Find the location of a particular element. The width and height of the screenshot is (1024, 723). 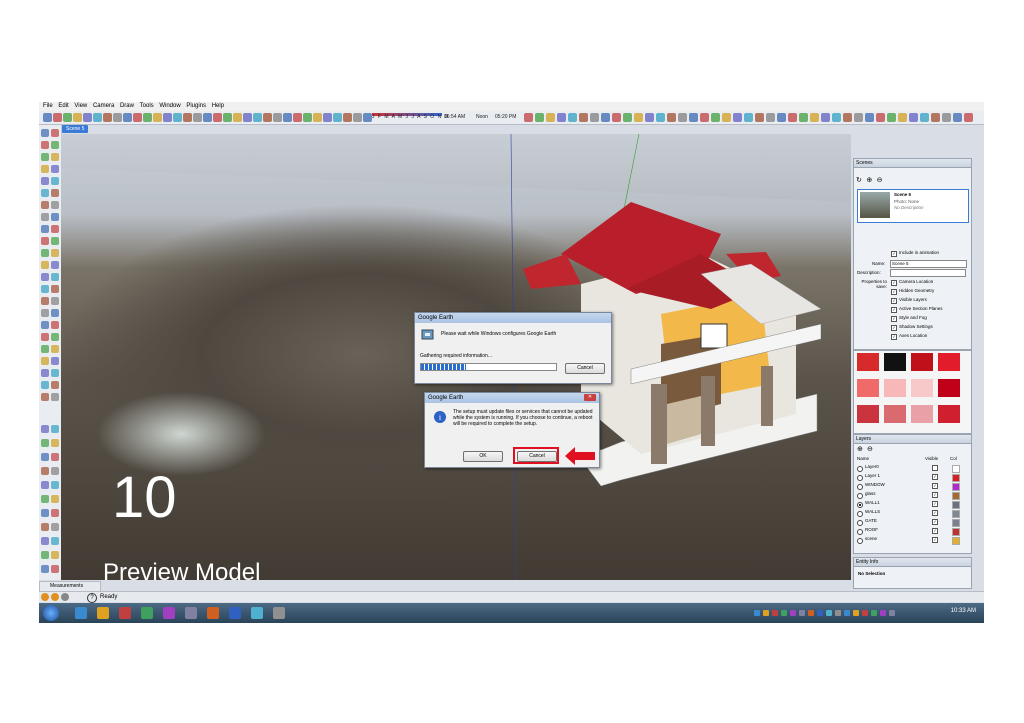

scene-list-item: Scene 5 Photo: None No Description is located at coordinates (913, 206).